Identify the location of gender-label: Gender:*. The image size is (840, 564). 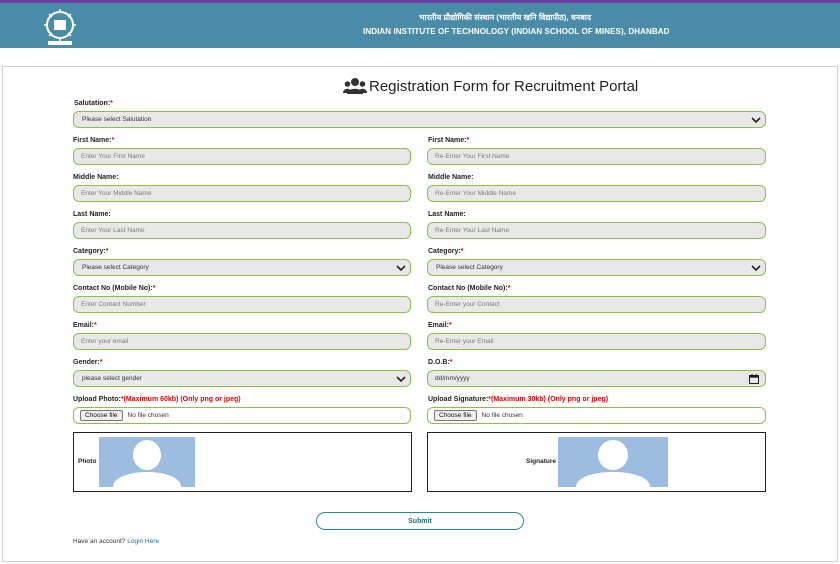
(88, 362).